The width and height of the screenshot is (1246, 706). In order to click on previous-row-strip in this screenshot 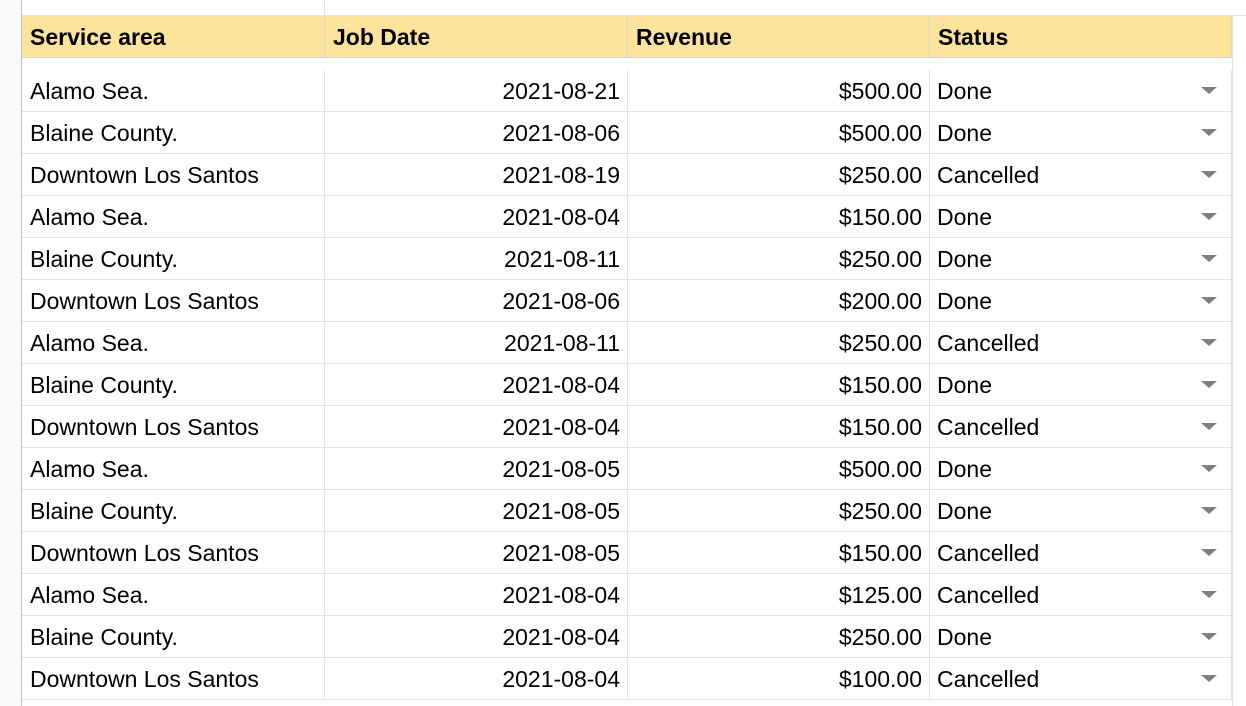, I will do `click(634, 8)`.